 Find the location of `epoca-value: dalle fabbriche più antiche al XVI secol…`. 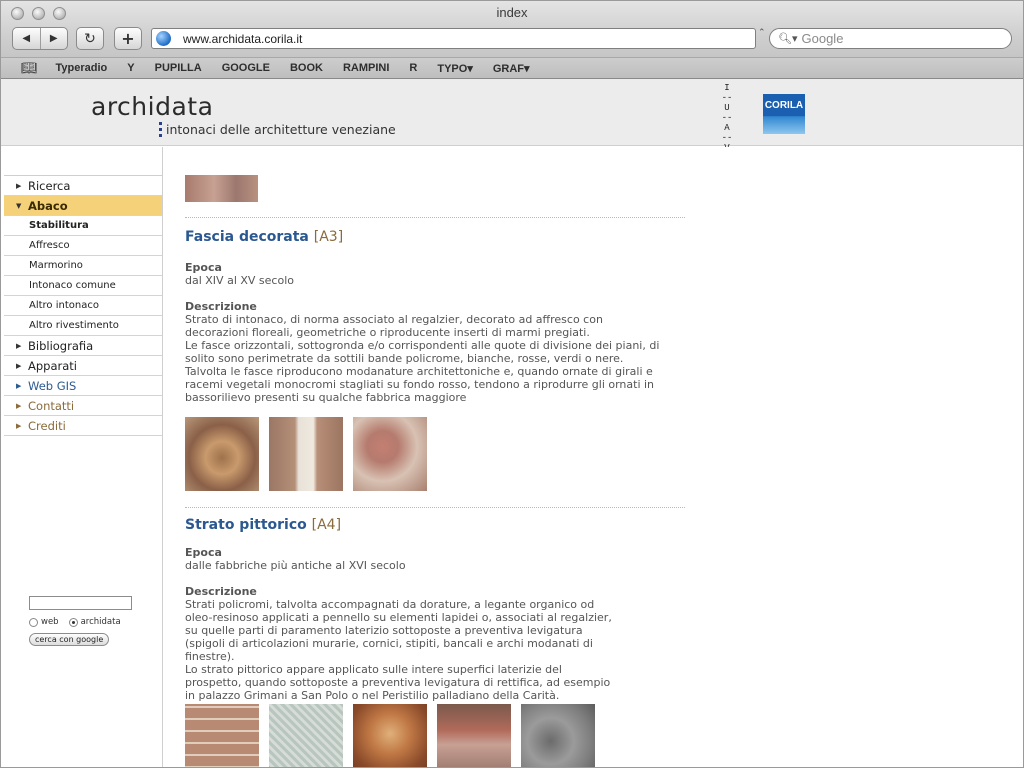

epoca-value: dalle fabbriche più antiche al XVI secol… is located at coordinates (295, 565).